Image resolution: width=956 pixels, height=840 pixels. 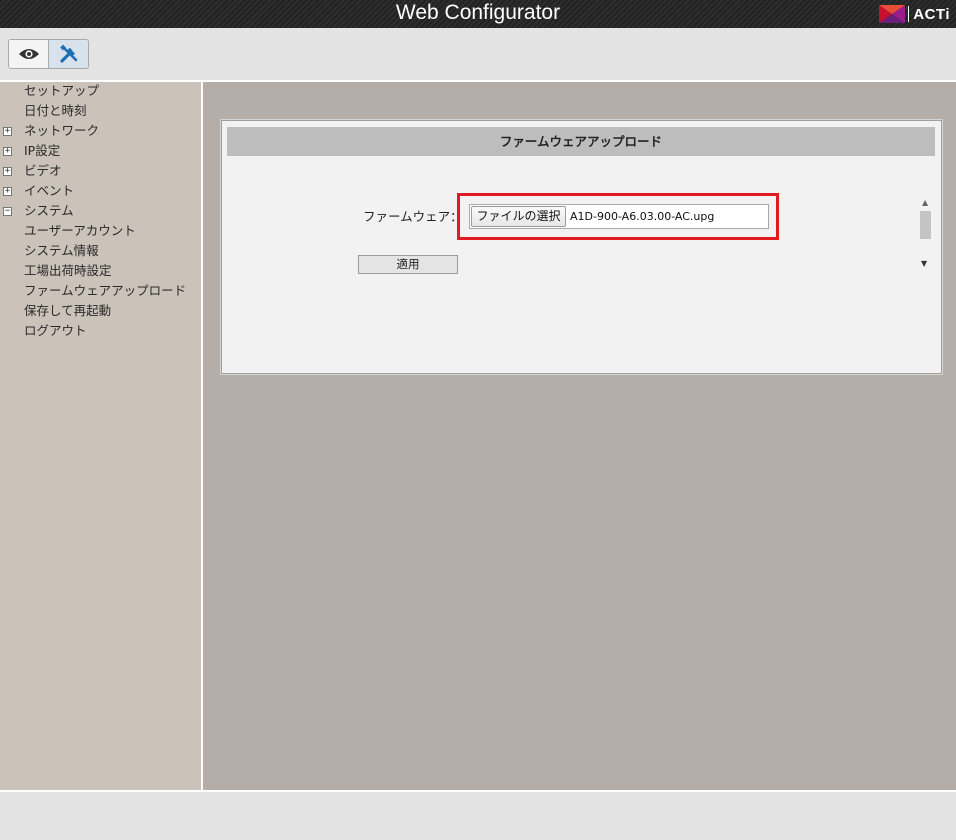 What do you see at coordinates (100, 212) in the screenshot?
I see `sidebar-item-system: − システム` at bounding box center [100, 212].